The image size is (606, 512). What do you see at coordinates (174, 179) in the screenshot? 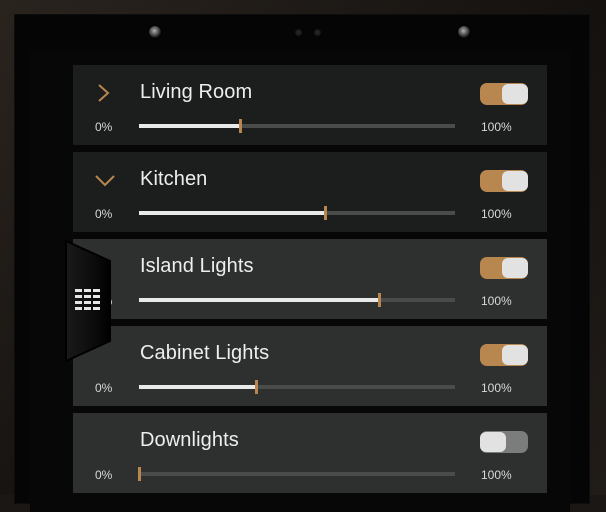
I see `room-name: Kitchen` at bounding box center [174, 179].